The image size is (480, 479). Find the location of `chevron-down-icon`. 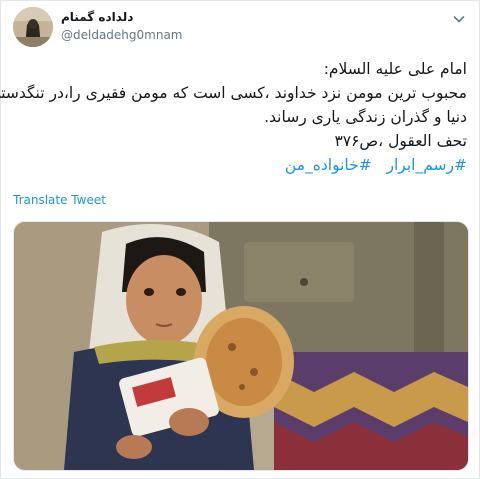

chevron-down-icon is located at coordinates (459, 19).